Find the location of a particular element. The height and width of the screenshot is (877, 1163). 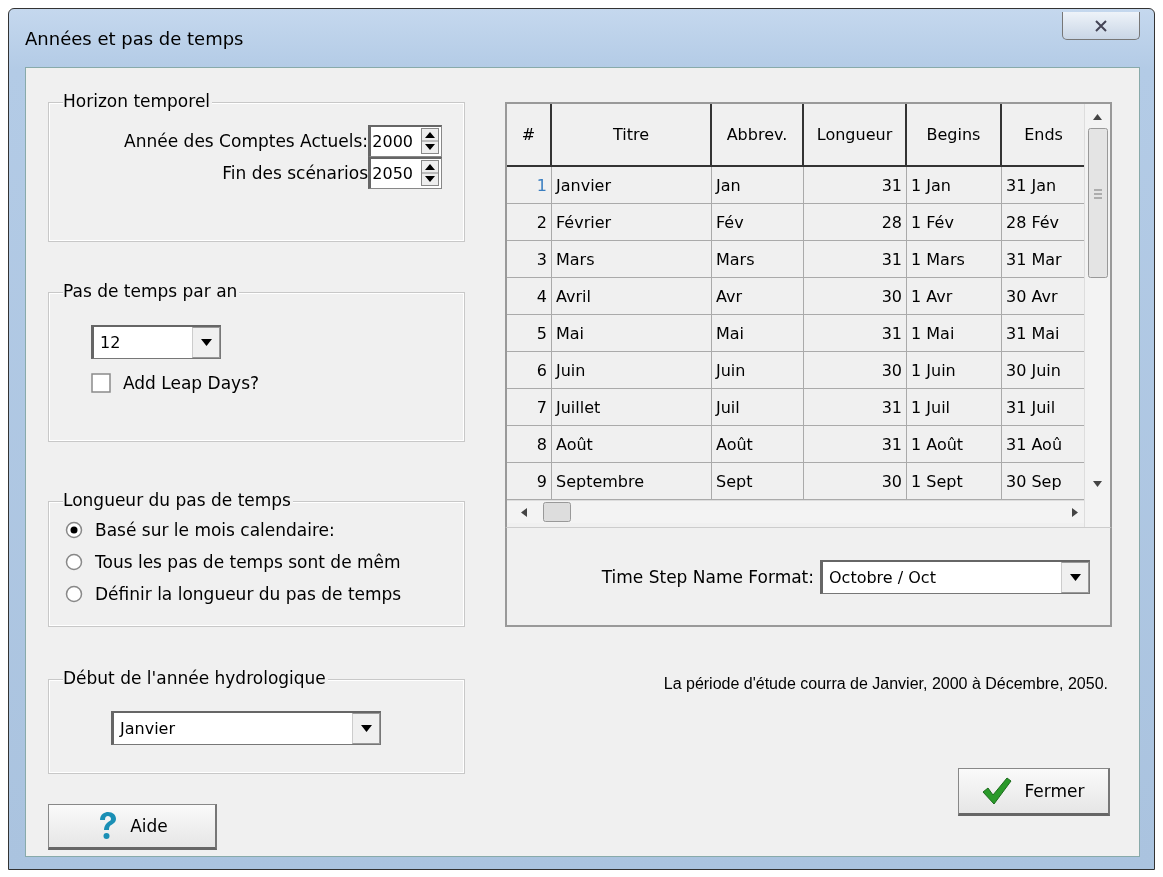

close-button is located at coordinates (1101, 26).